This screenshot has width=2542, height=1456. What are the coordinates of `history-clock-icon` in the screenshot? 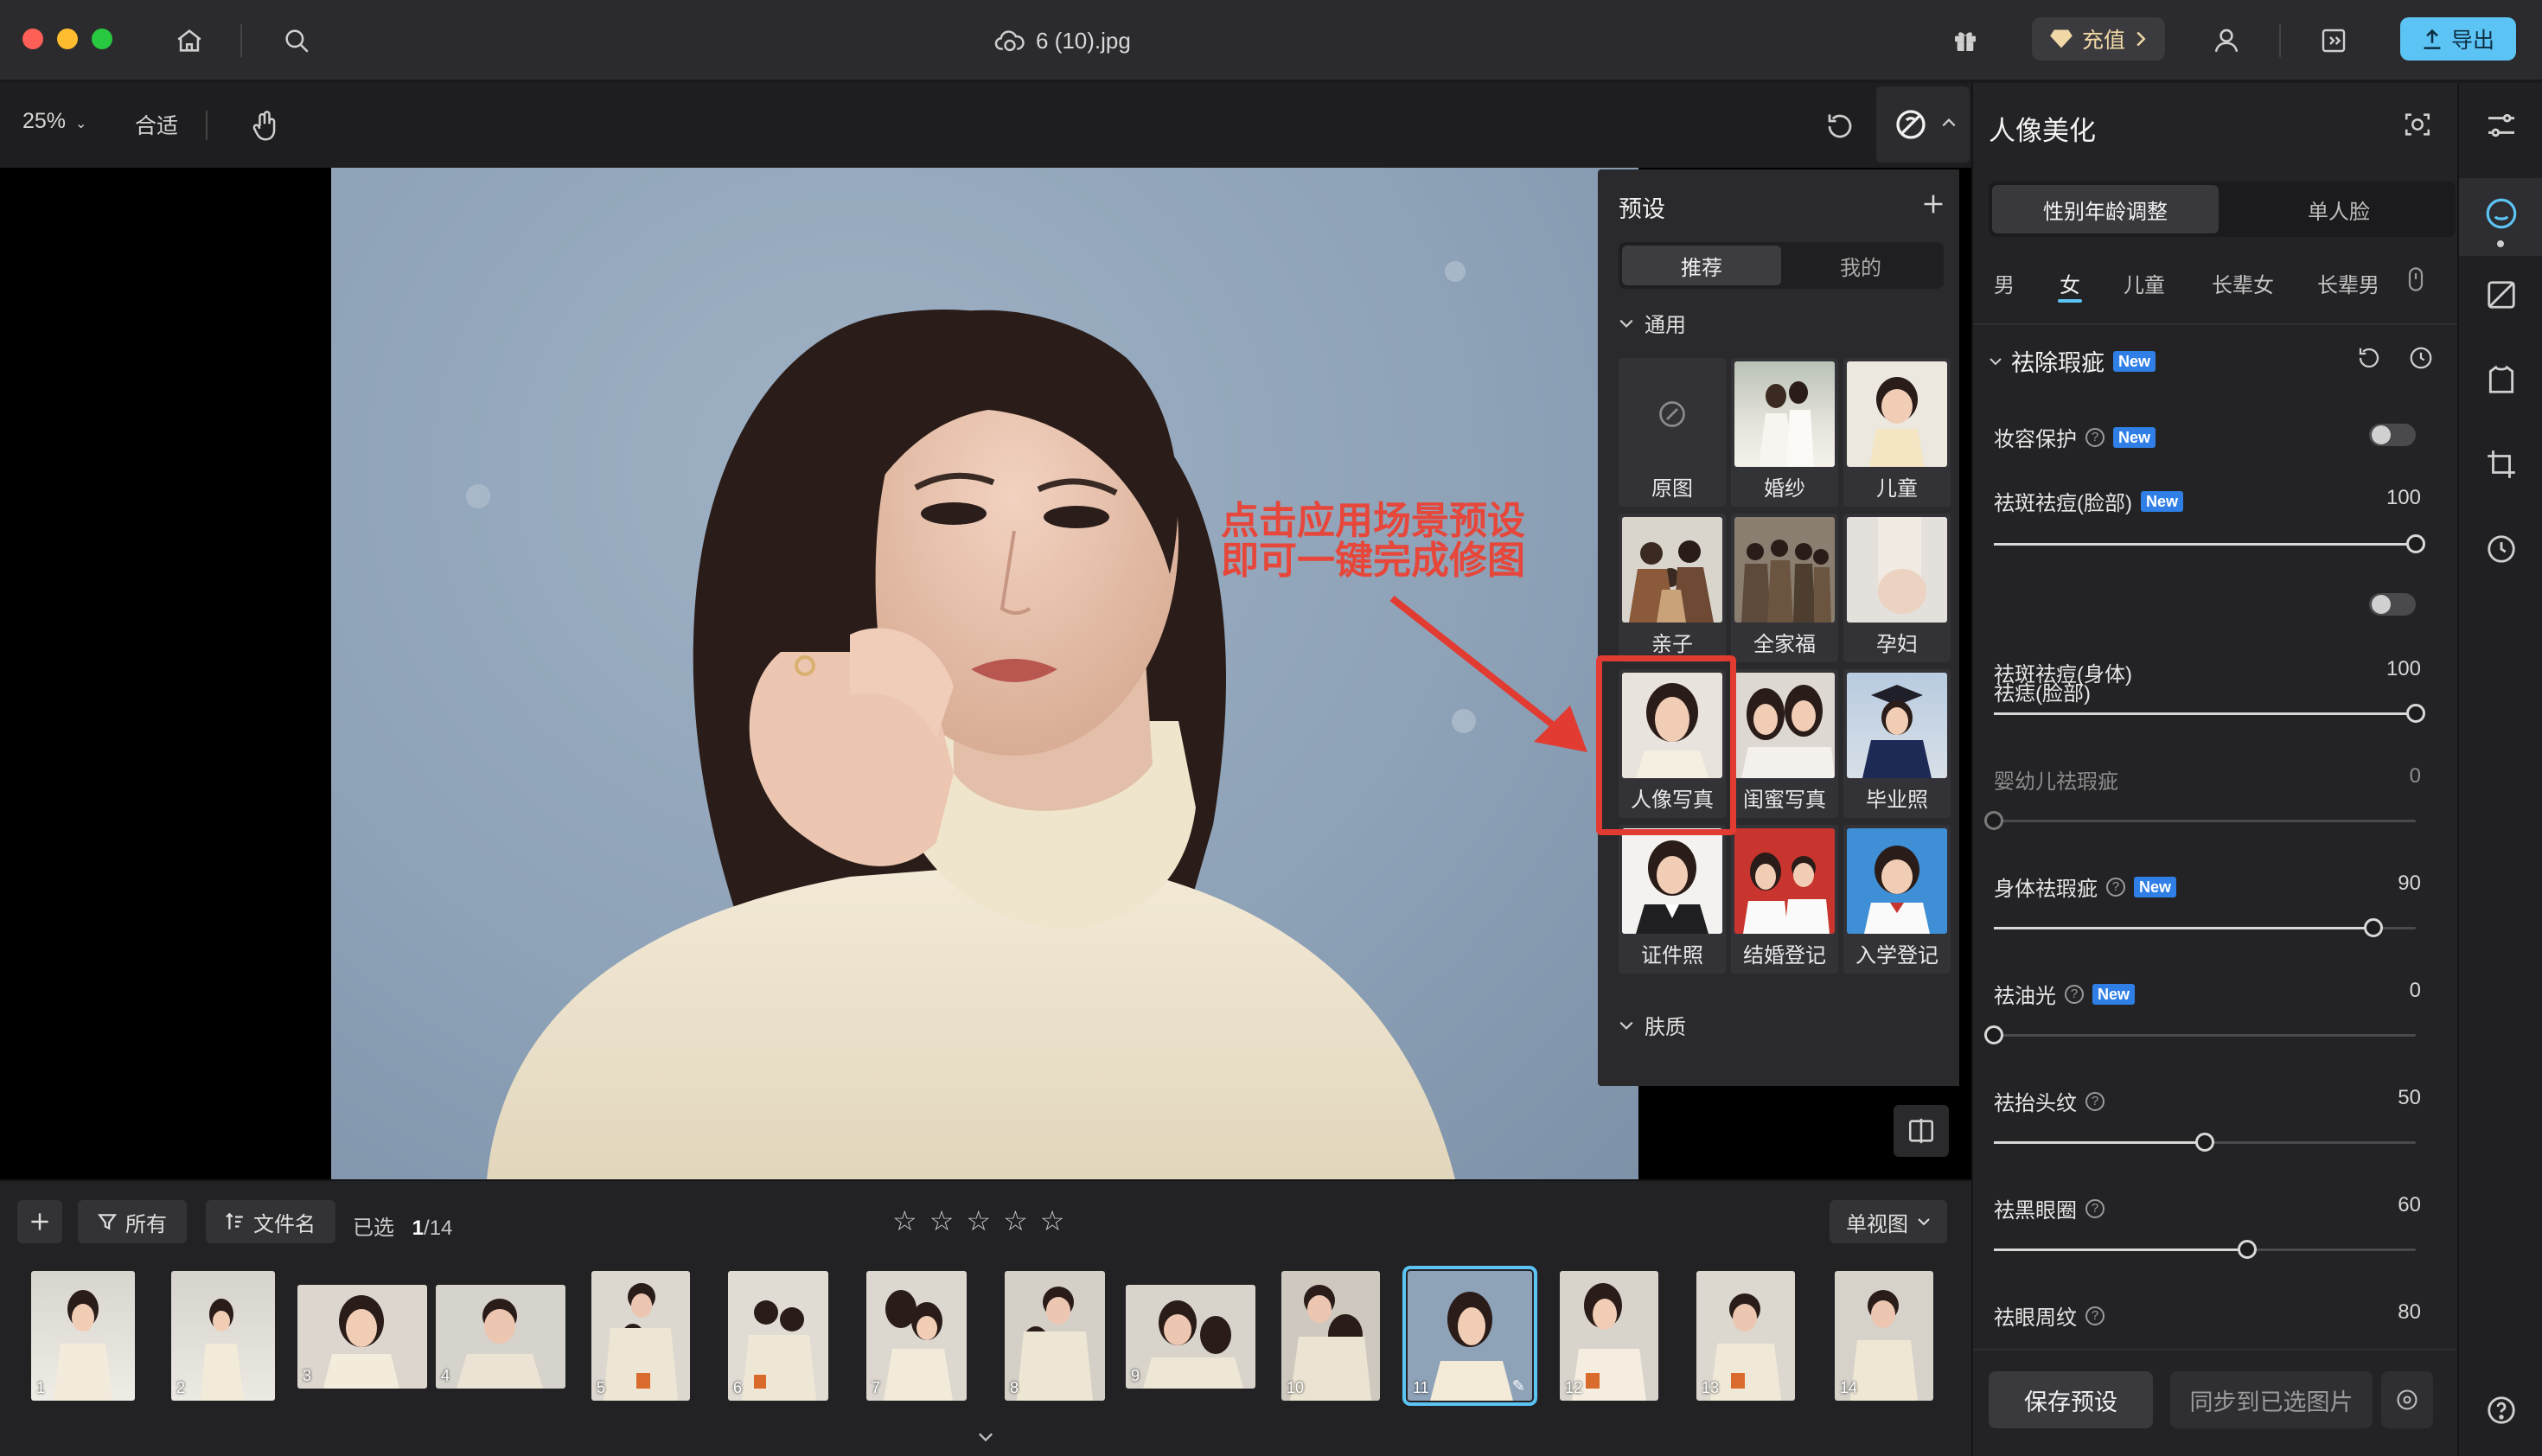 It's located at (2501, 549).